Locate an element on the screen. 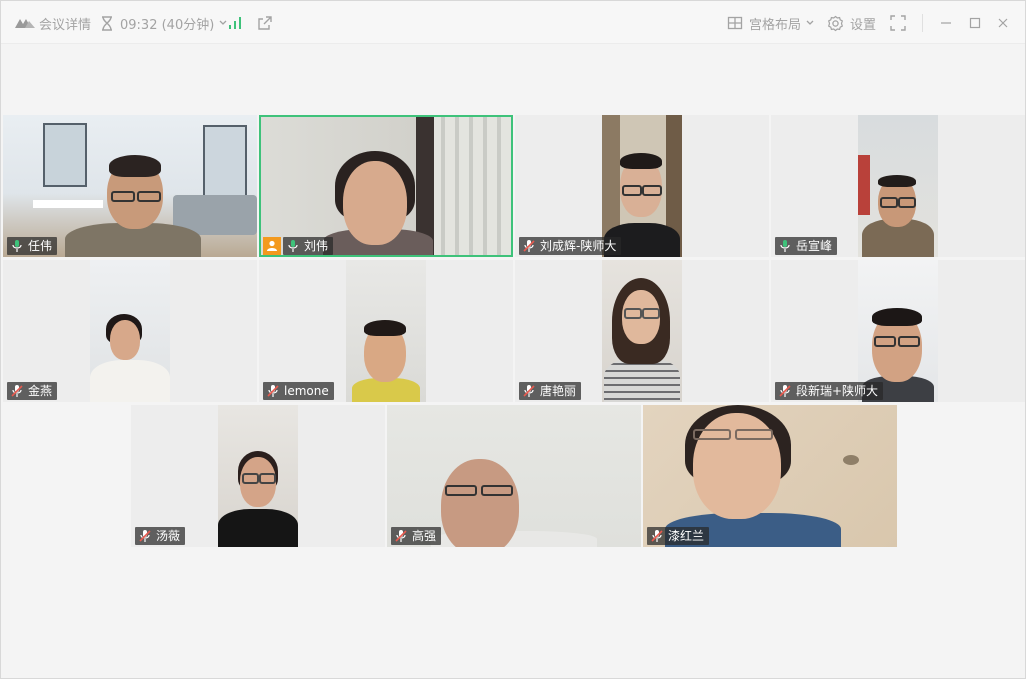 The image size is (1026, 679). video-tile: 唐艳丽 is located at coordinates (642, 331).